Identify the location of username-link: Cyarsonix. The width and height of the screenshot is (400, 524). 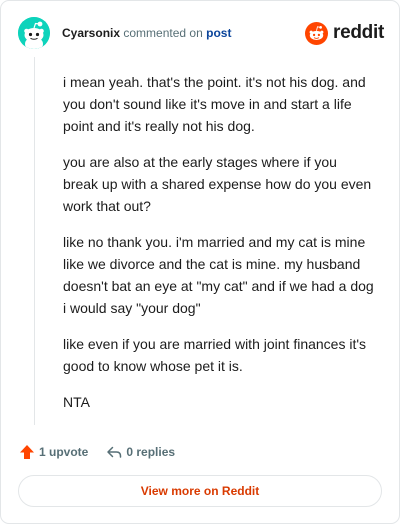
(91, 33).